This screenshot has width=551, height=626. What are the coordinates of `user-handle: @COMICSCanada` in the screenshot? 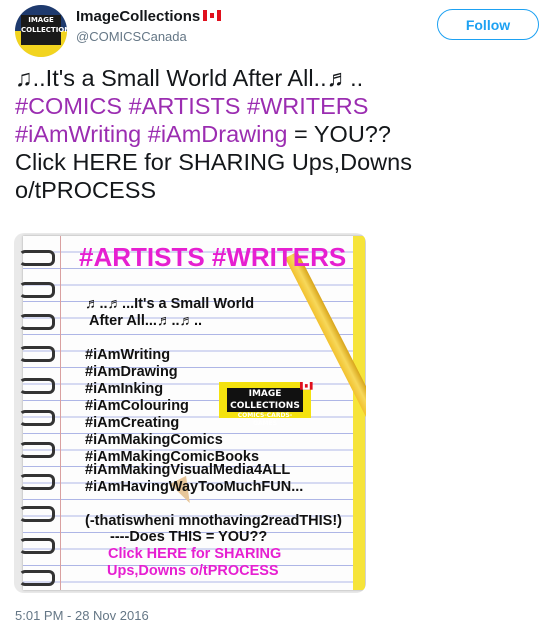 It's located at (131, 36).